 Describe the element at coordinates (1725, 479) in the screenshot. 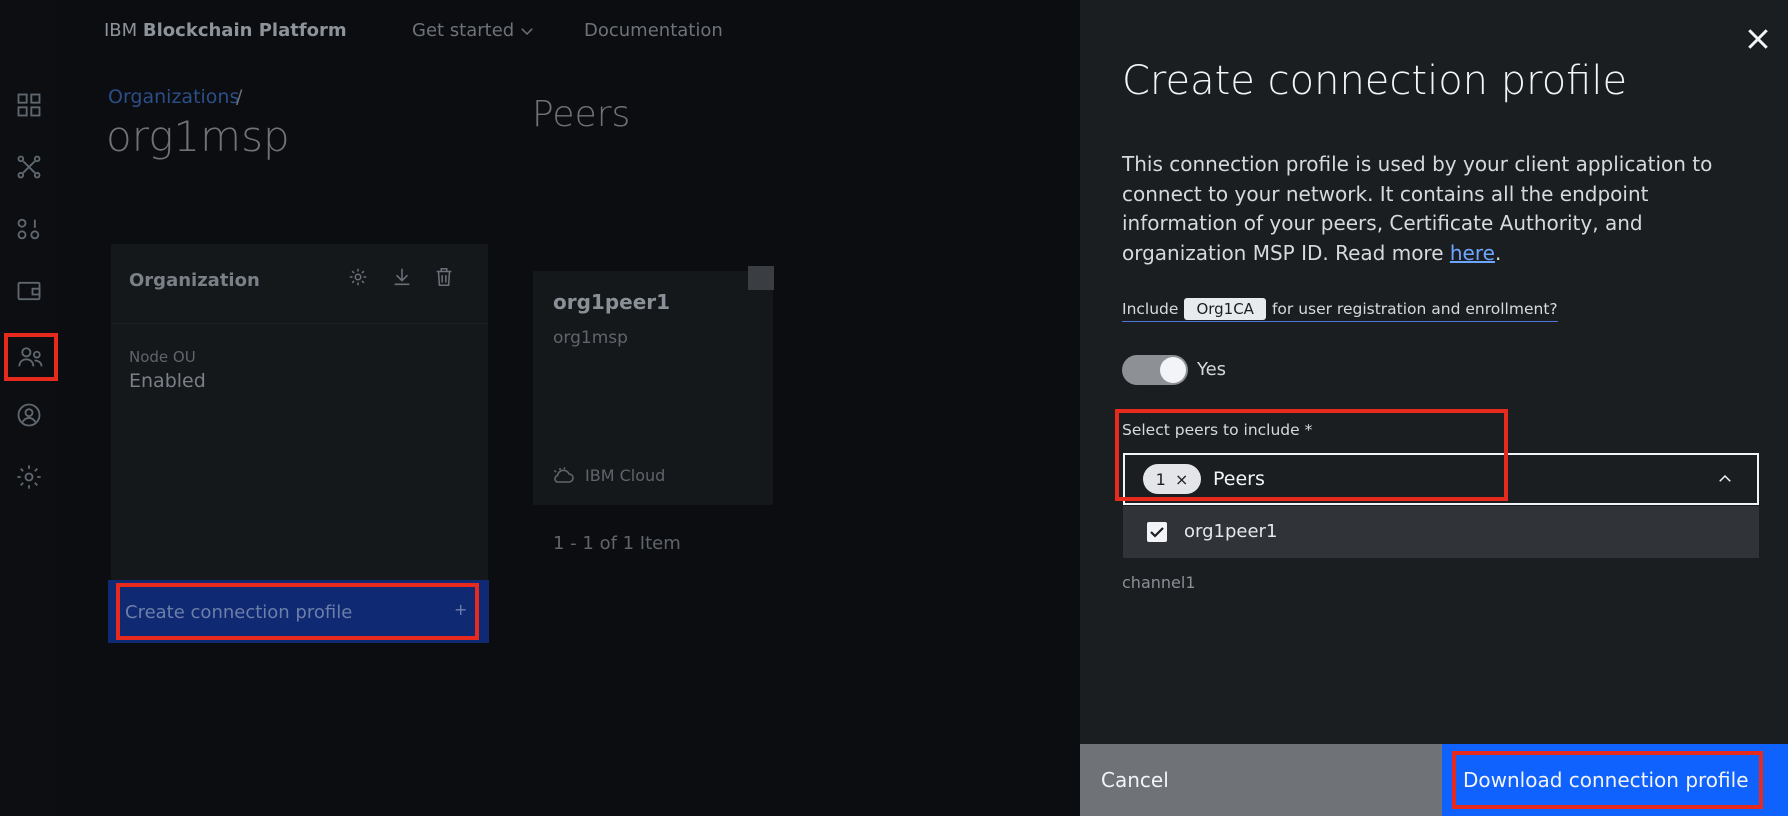

I see `chevron-up-icon` at that location.